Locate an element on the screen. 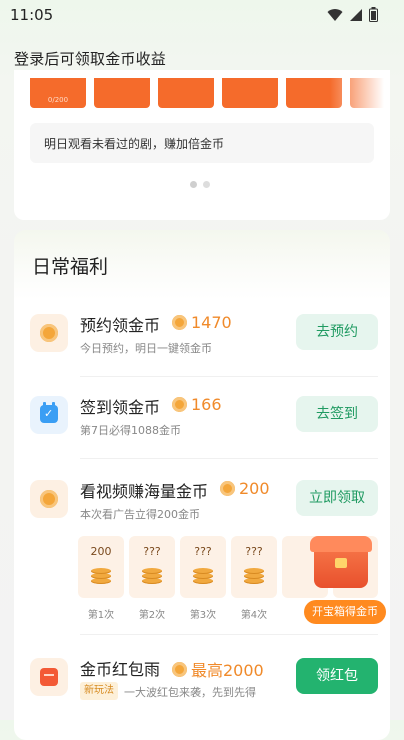  task-name: 金币红包雨 is located at coordinates (120, 669).